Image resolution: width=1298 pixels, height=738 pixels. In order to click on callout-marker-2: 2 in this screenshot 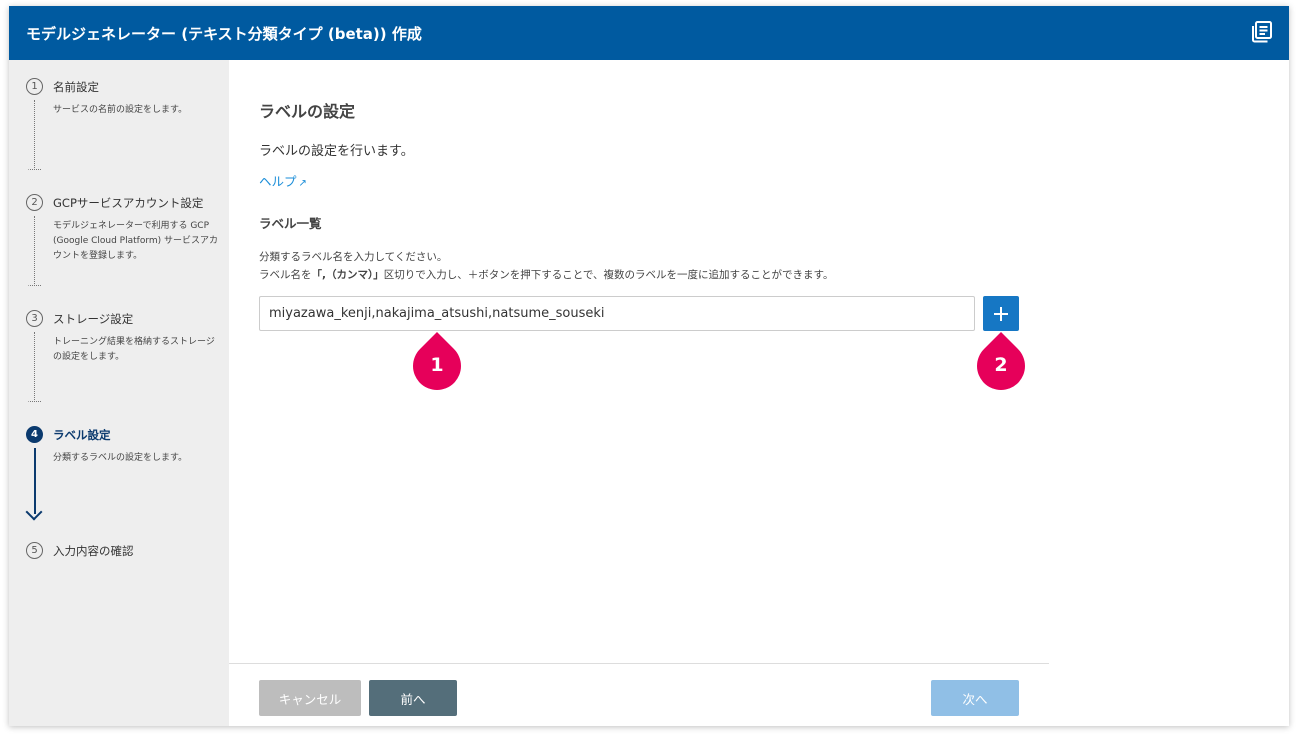, I will do `click(1001, 366)`.